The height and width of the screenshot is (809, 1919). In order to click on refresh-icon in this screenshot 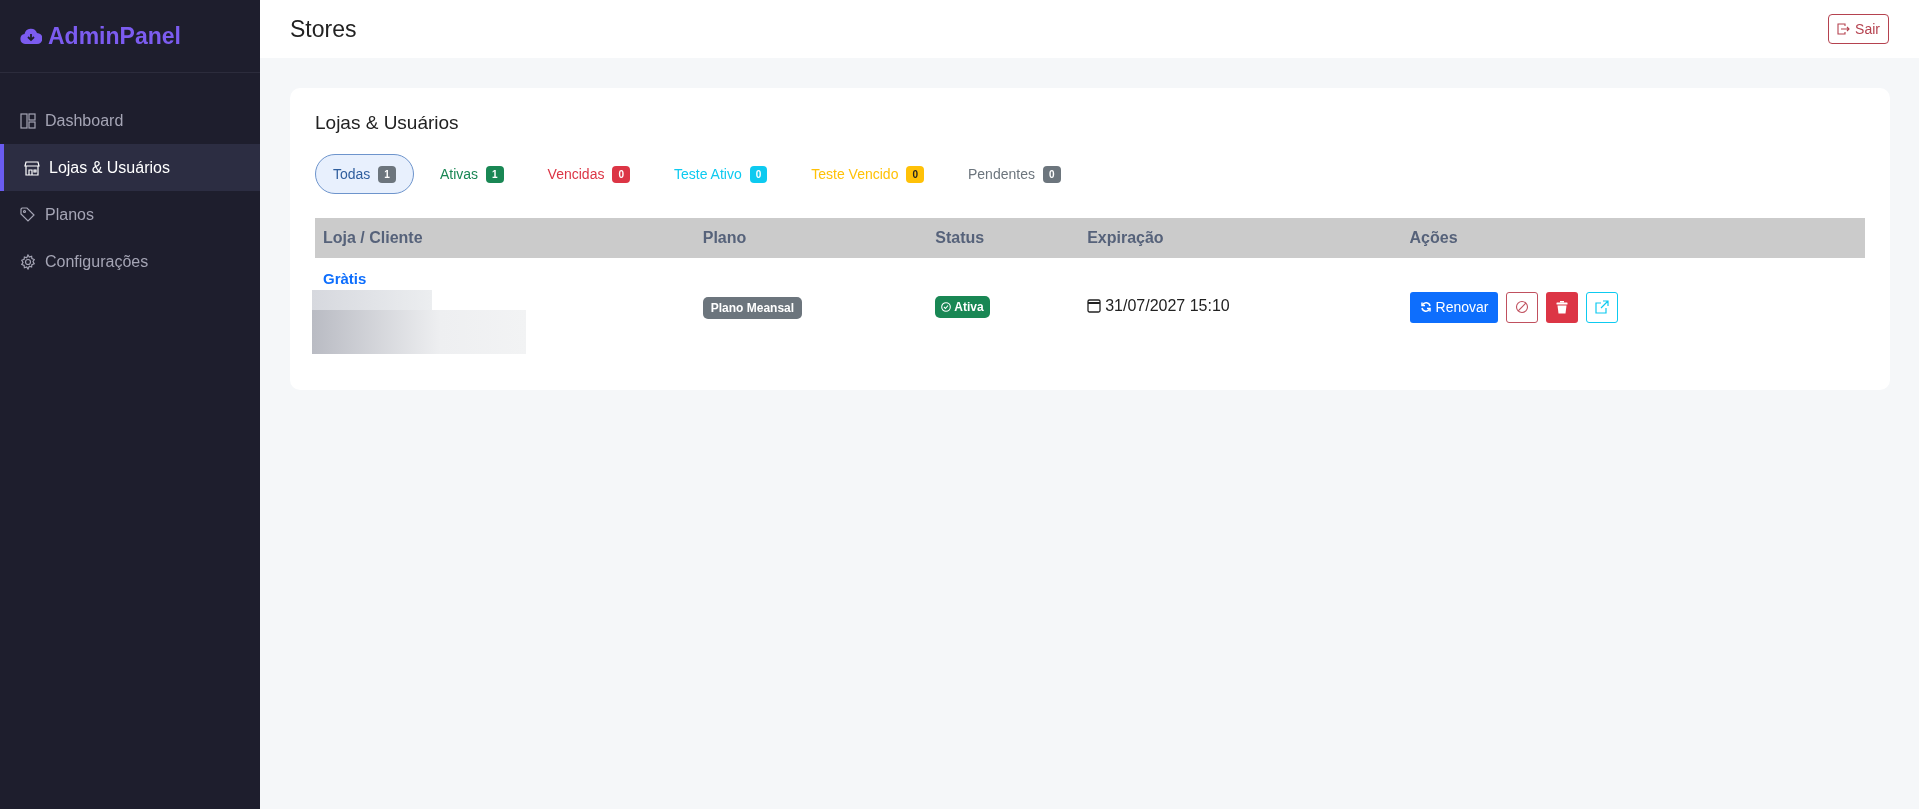, I will do `click(1425, 307)`.